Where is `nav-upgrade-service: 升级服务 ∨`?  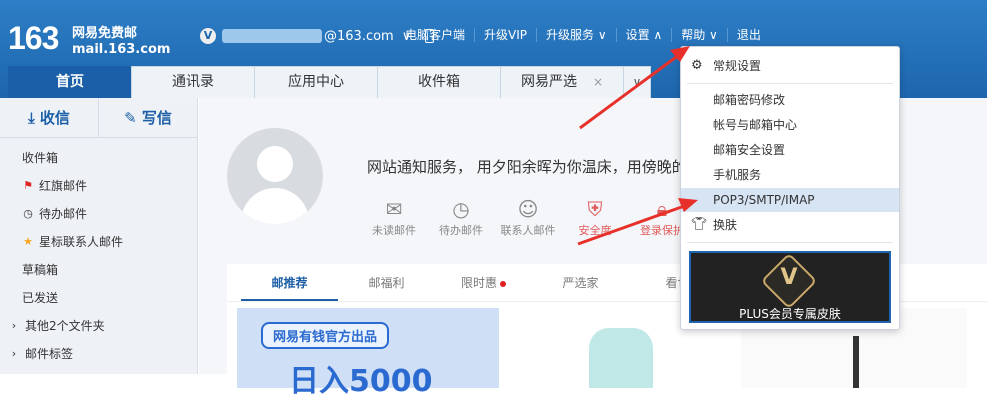
nav-upgrade-service: 升级服务 ∨ is located at coordinates (576, 35).